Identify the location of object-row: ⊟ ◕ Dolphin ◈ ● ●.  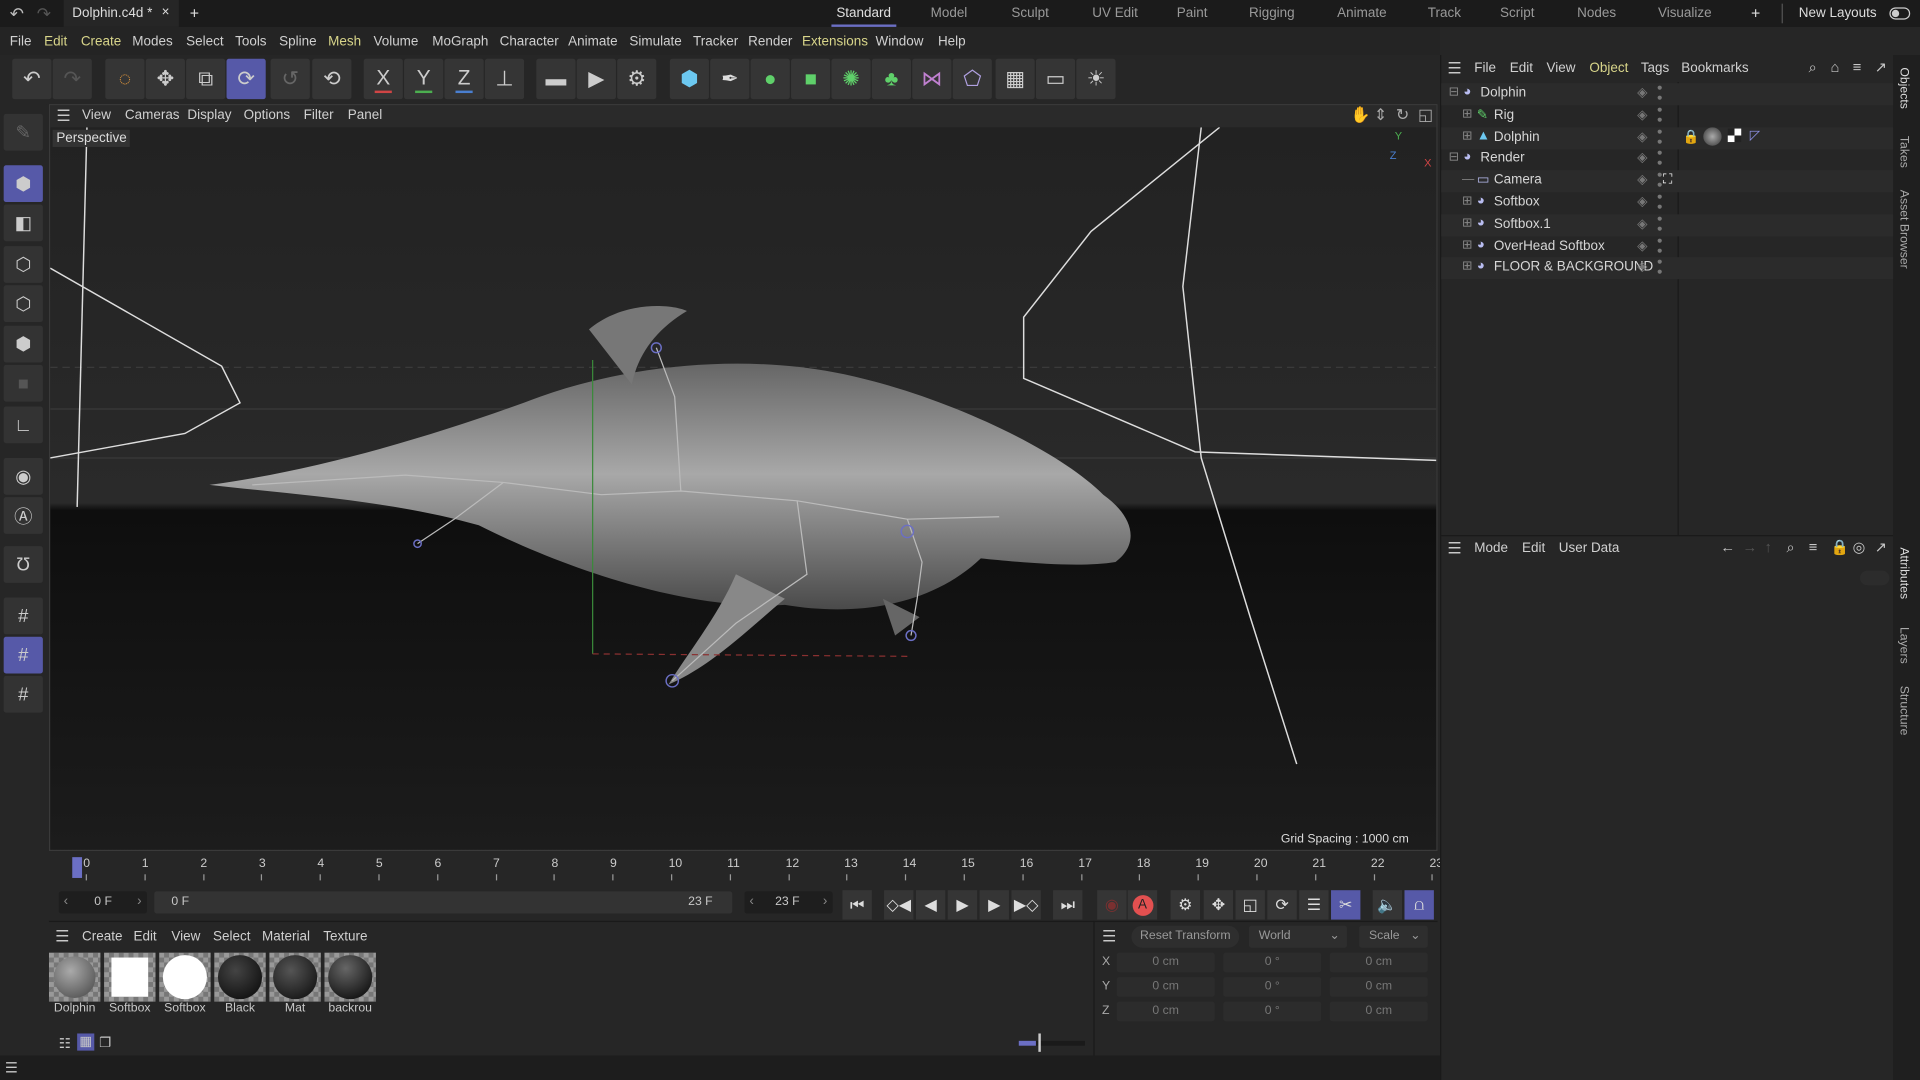
(1668, 94).